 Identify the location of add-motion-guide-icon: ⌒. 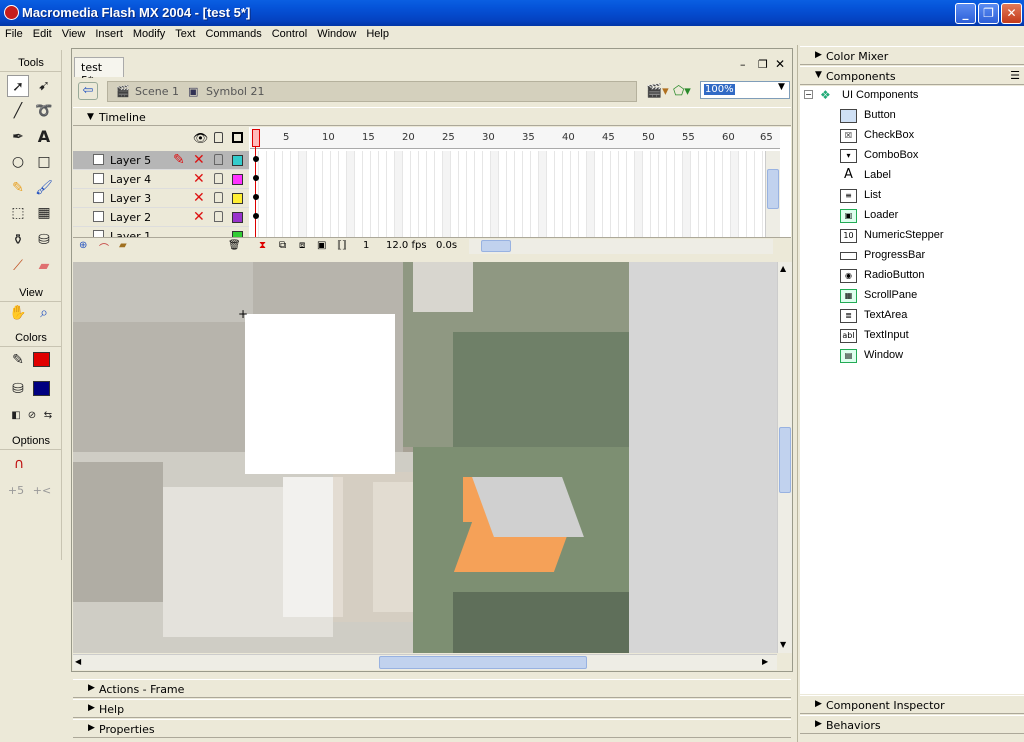
(104, 247).